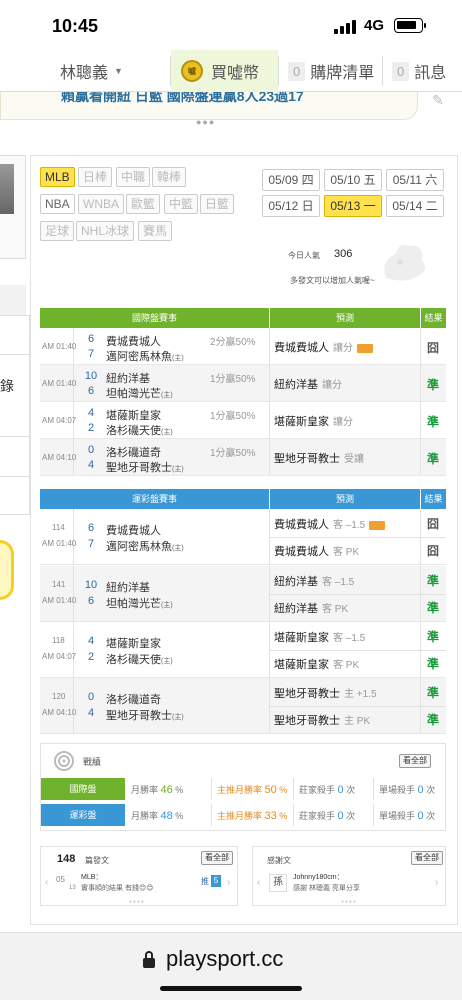 The image size is (462, 1000). Describe the element at coordinates (101, 204) in the screenshot. I see `sport-tag: WNBA` at that location.